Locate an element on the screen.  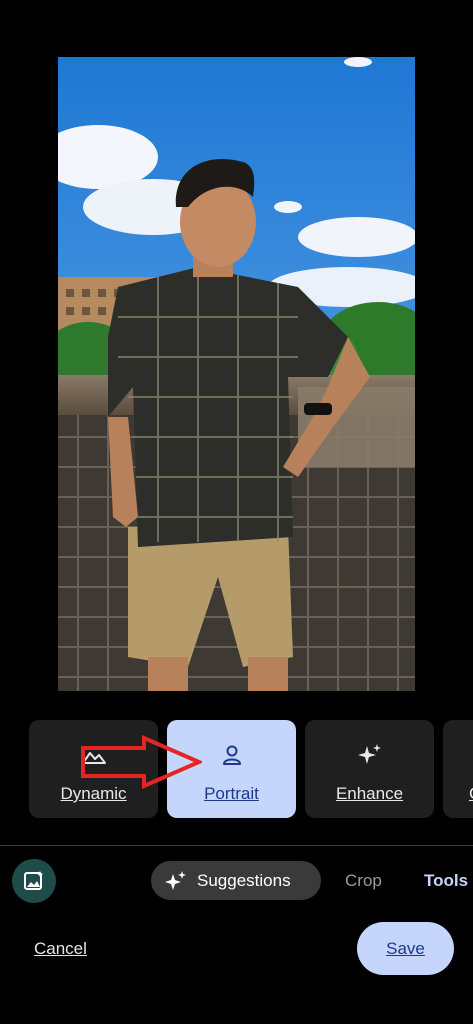
effect-enhance-chip: Enhance is located at coordinates (369, 769).